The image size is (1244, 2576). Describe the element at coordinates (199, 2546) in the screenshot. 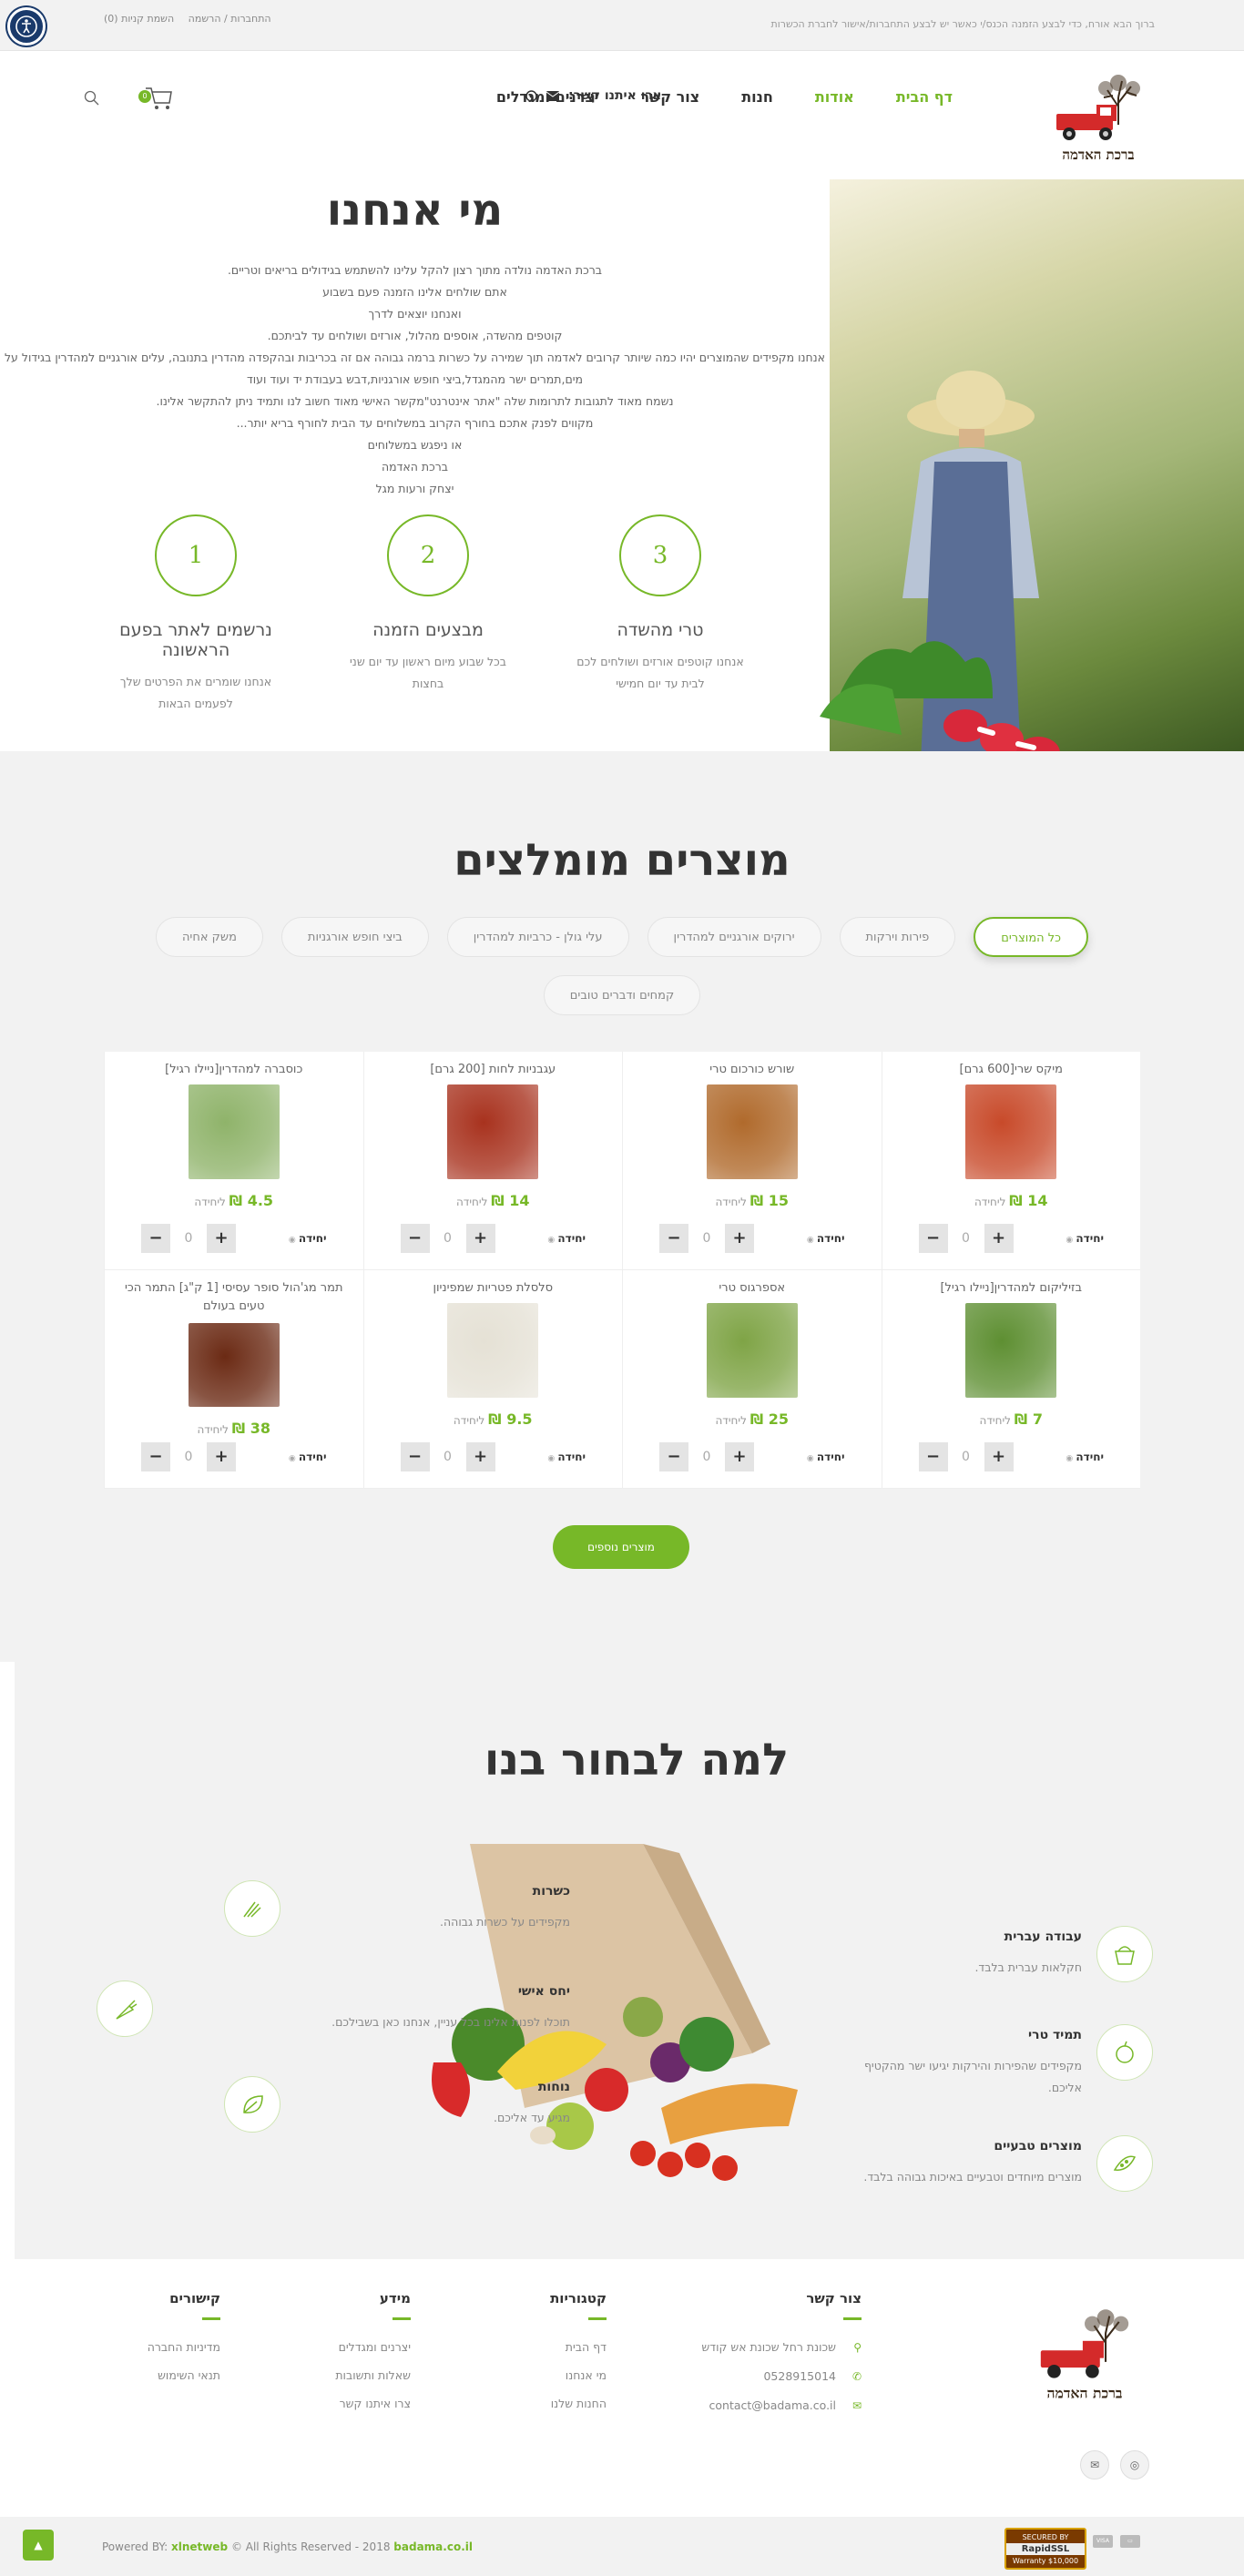

I see `powered-by-link: xlnetweb` at that location.